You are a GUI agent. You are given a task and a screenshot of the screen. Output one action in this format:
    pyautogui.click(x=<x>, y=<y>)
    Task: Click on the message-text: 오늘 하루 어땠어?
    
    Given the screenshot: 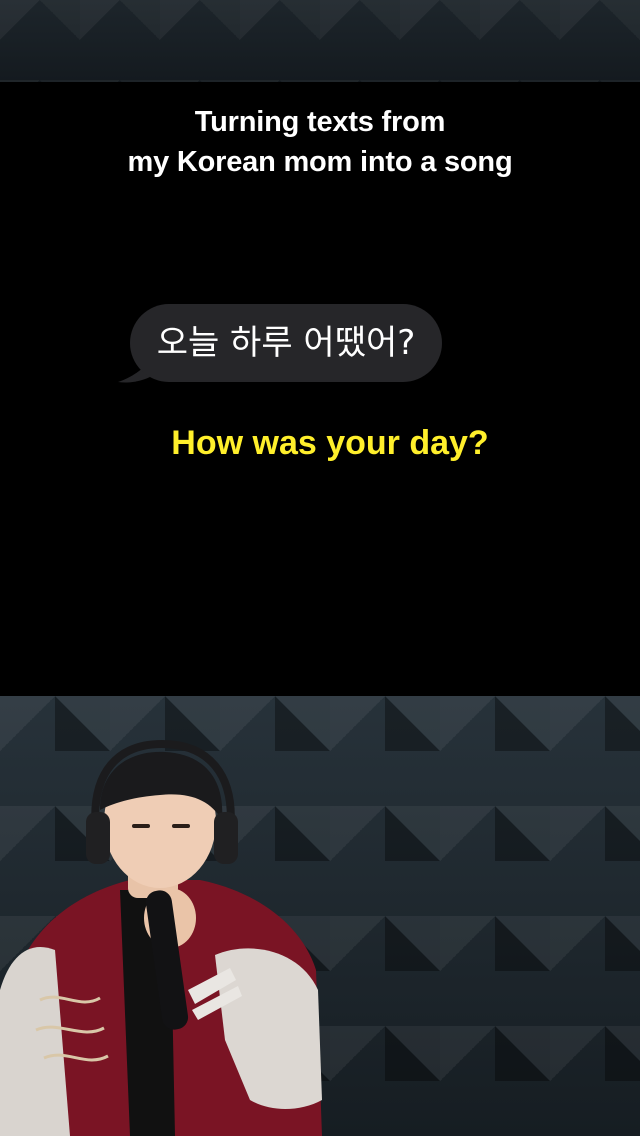 What is the action you would take?
    pyautogui.click(x=286, y=343)
    